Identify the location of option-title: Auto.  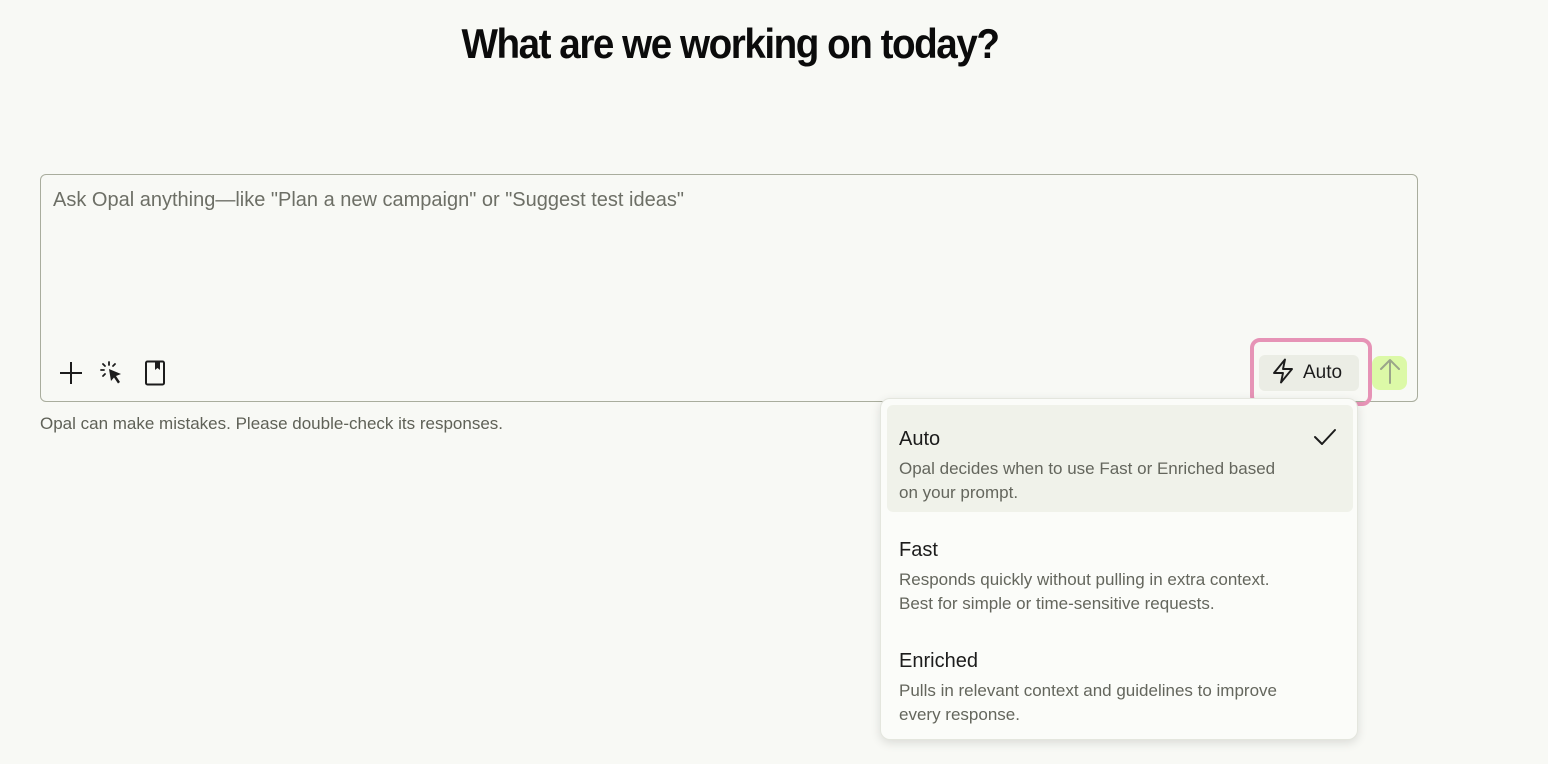
(920, 439).